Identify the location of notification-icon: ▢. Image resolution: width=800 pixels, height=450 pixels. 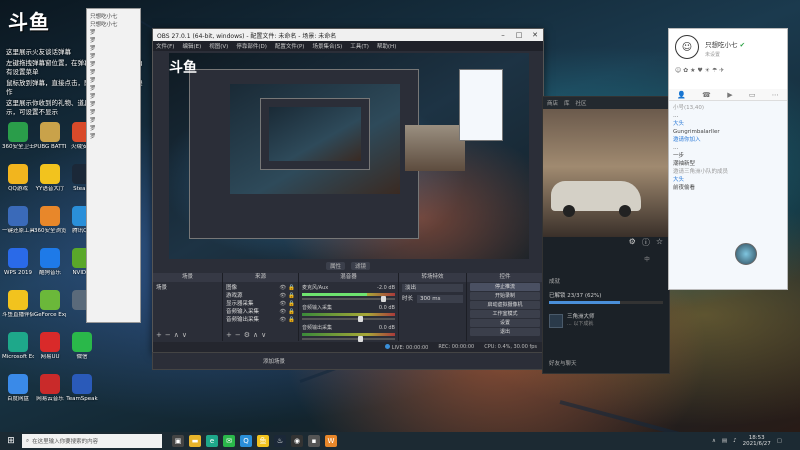
(779, 441).